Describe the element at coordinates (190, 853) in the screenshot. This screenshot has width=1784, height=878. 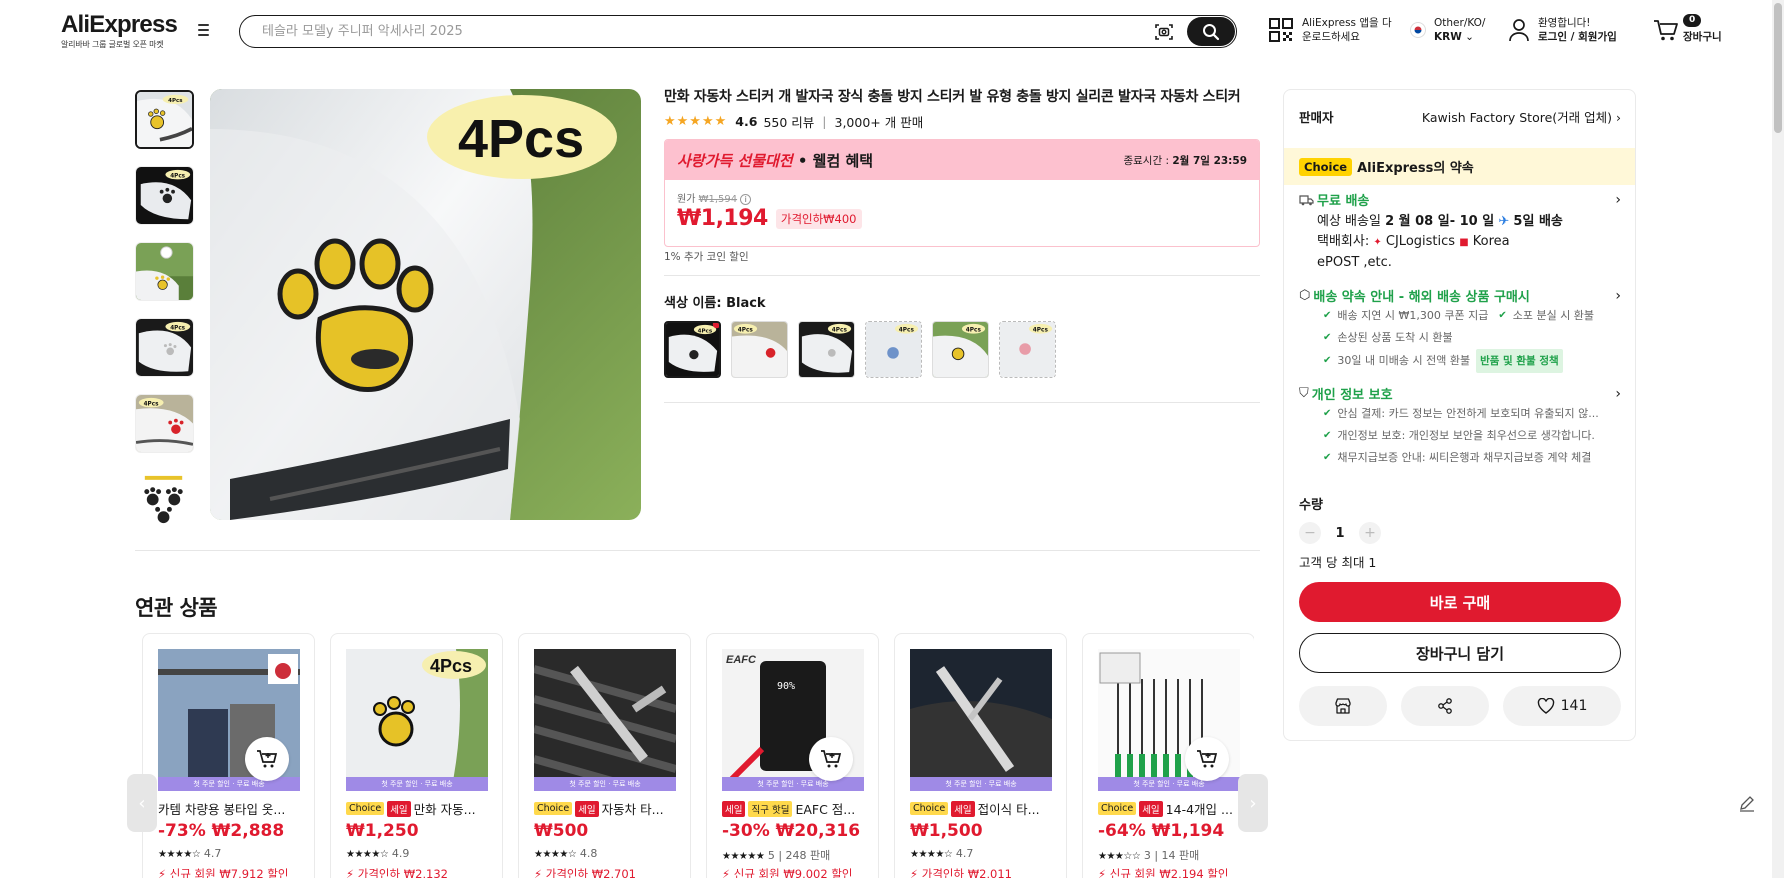
I see `product-rating: ★★★★☆ 4.7` at that location.